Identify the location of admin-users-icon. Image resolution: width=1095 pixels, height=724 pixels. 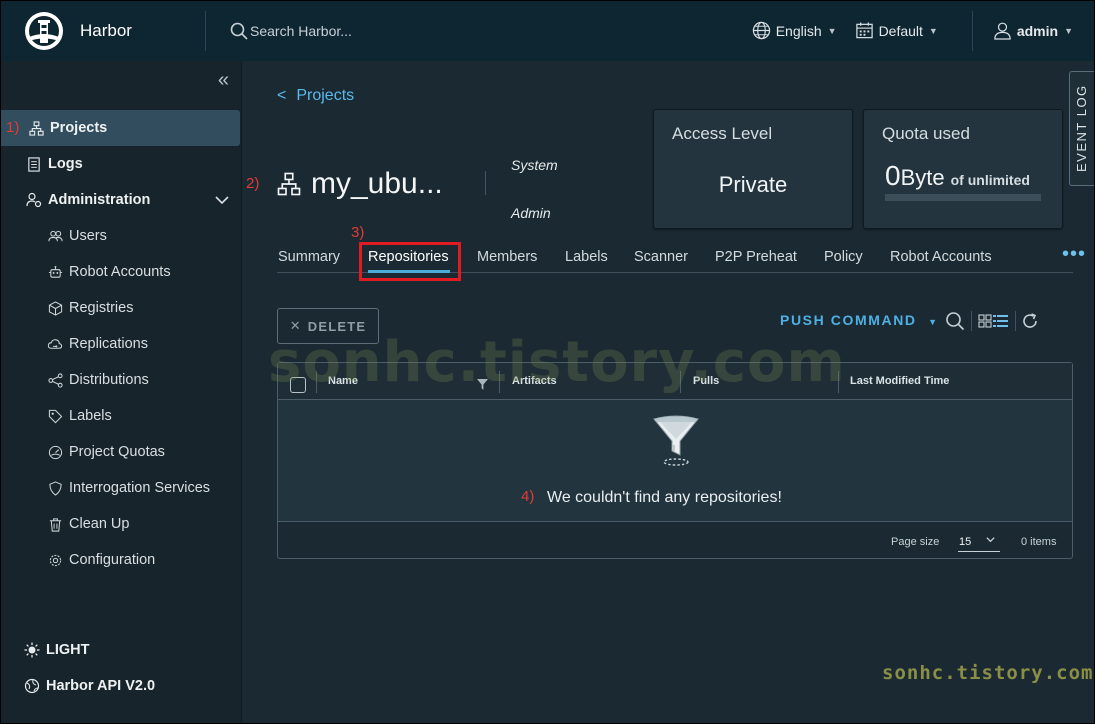
(34, 200).